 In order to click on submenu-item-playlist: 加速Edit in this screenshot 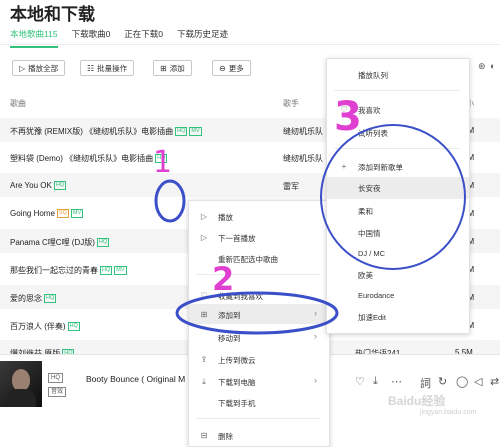, I will do `click(372, 317)`.